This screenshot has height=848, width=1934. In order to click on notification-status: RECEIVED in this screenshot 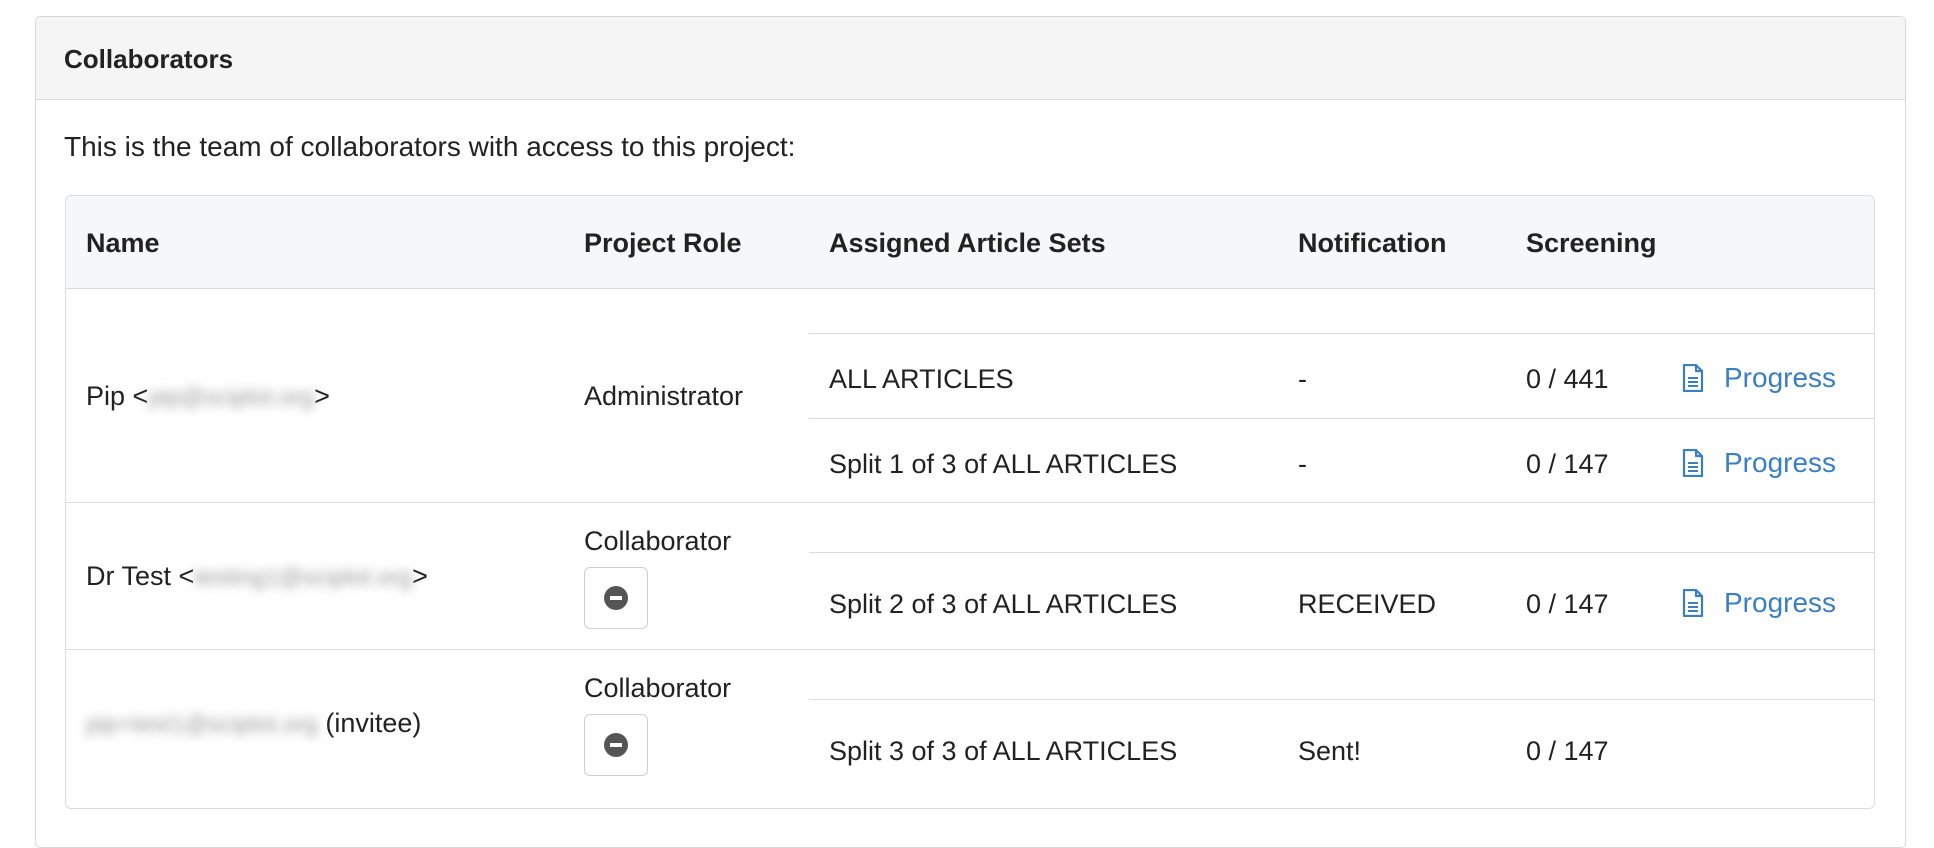, I will do `click(1367, 604)`.